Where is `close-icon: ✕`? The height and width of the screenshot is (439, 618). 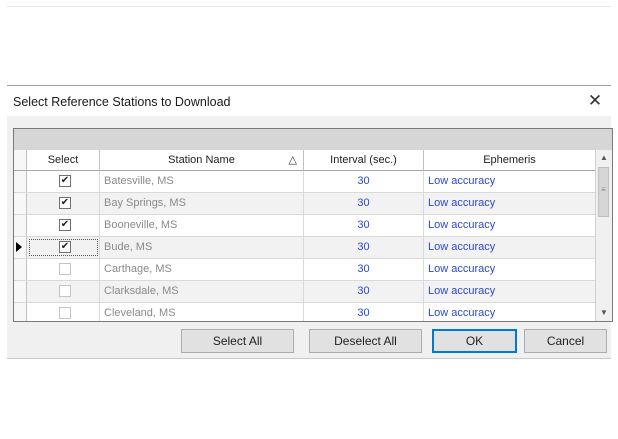
close-icon: ✕ is located at coordinates (595, 101).